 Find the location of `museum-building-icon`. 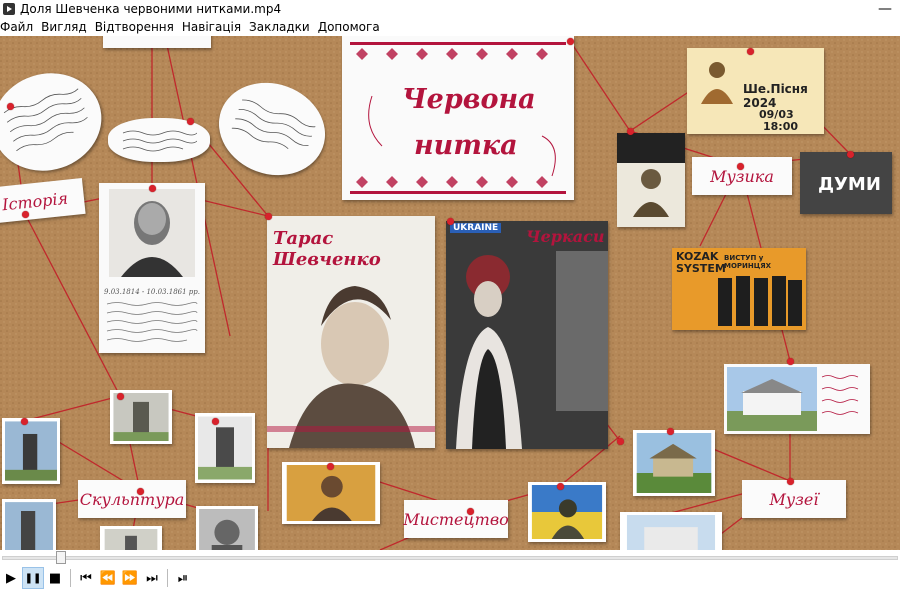

museum-building-icon is located at coordinates (772, 399).